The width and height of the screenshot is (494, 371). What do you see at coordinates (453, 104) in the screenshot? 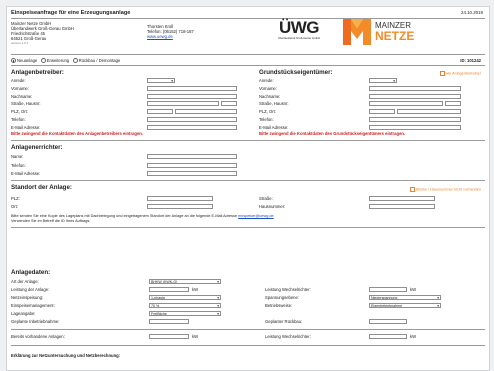
I see `eigentuemer-hausnr-input` at bounding box center [453, 104].